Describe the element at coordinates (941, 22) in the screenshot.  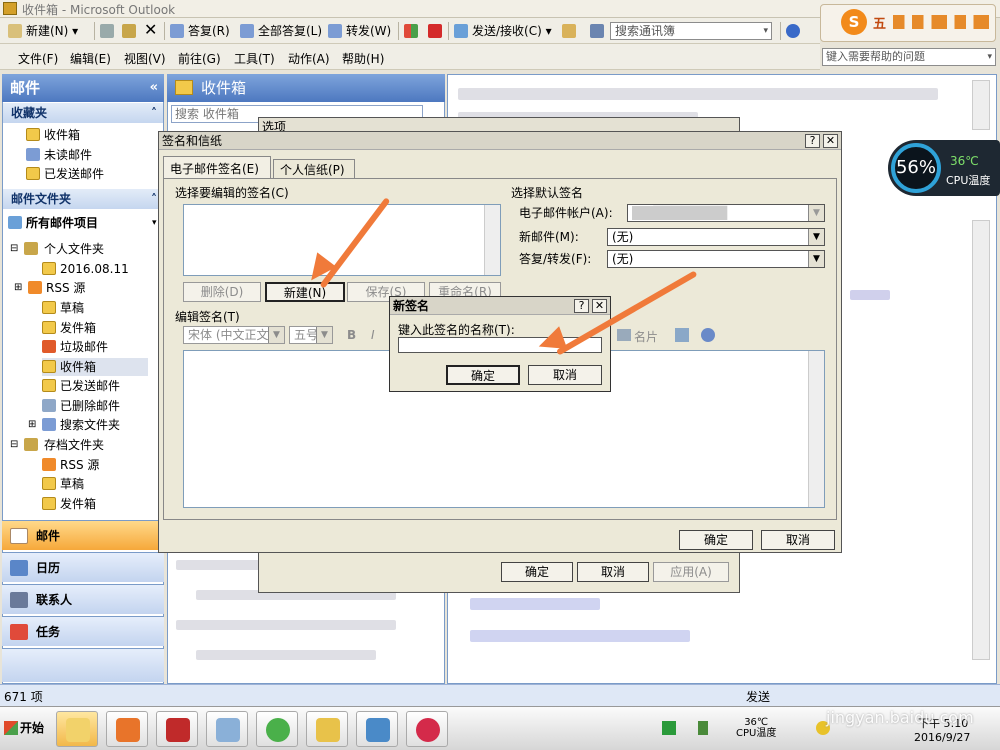
I see `ime-tool-icons` at that location.